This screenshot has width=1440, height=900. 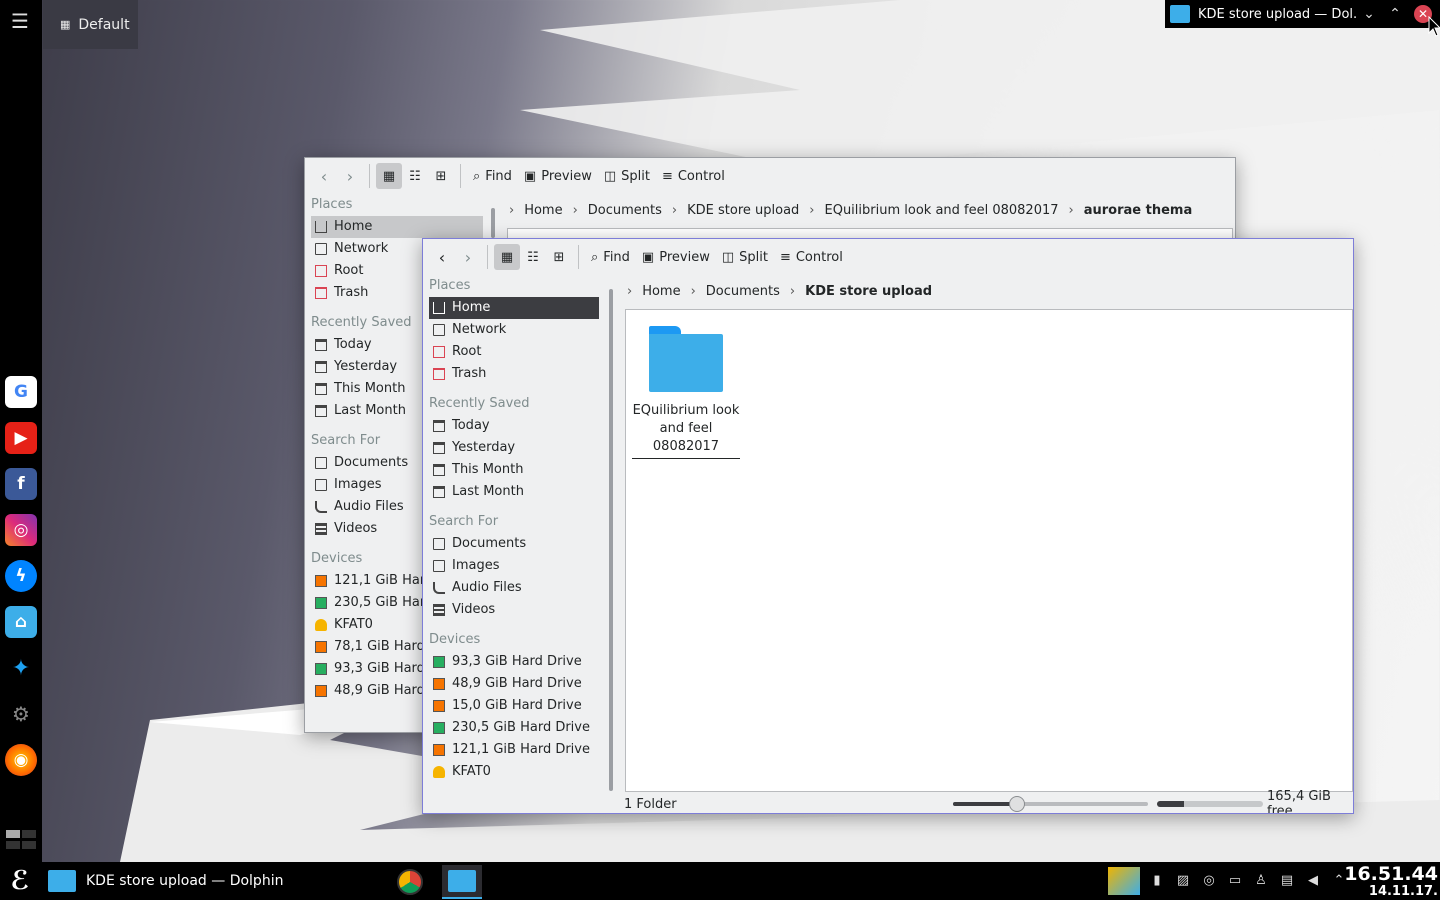 What do you see at coordinates (1183, 881) in the screenshot?
I see `screenshot-icon: ▨` at bounding box center [1183, 881].